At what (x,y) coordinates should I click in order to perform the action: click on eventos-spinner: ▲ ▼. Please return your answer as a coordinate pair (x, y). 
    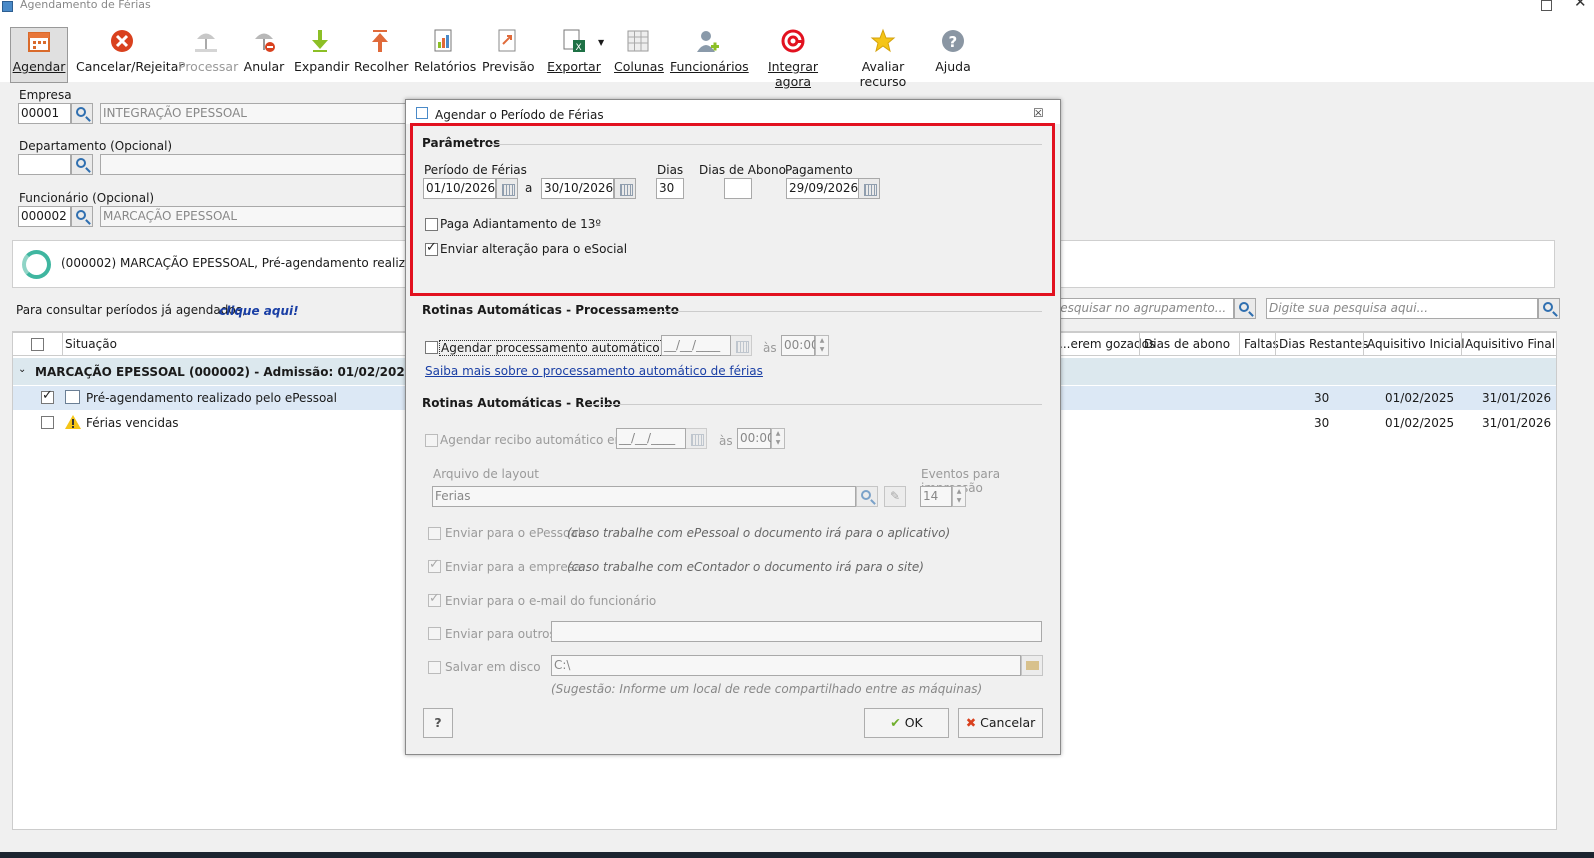
    Looking at the image, I should click on (959, 496).